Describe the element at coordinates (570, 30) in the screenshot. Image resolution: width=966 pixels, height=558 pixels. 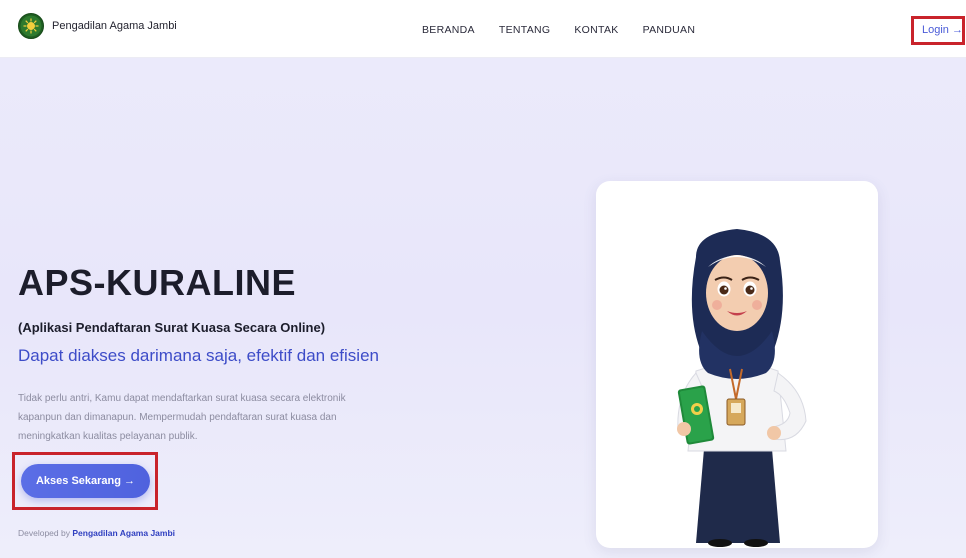
I see `main-nav: BERANDA TENTANG KONTAK PANDUAN` at that location.